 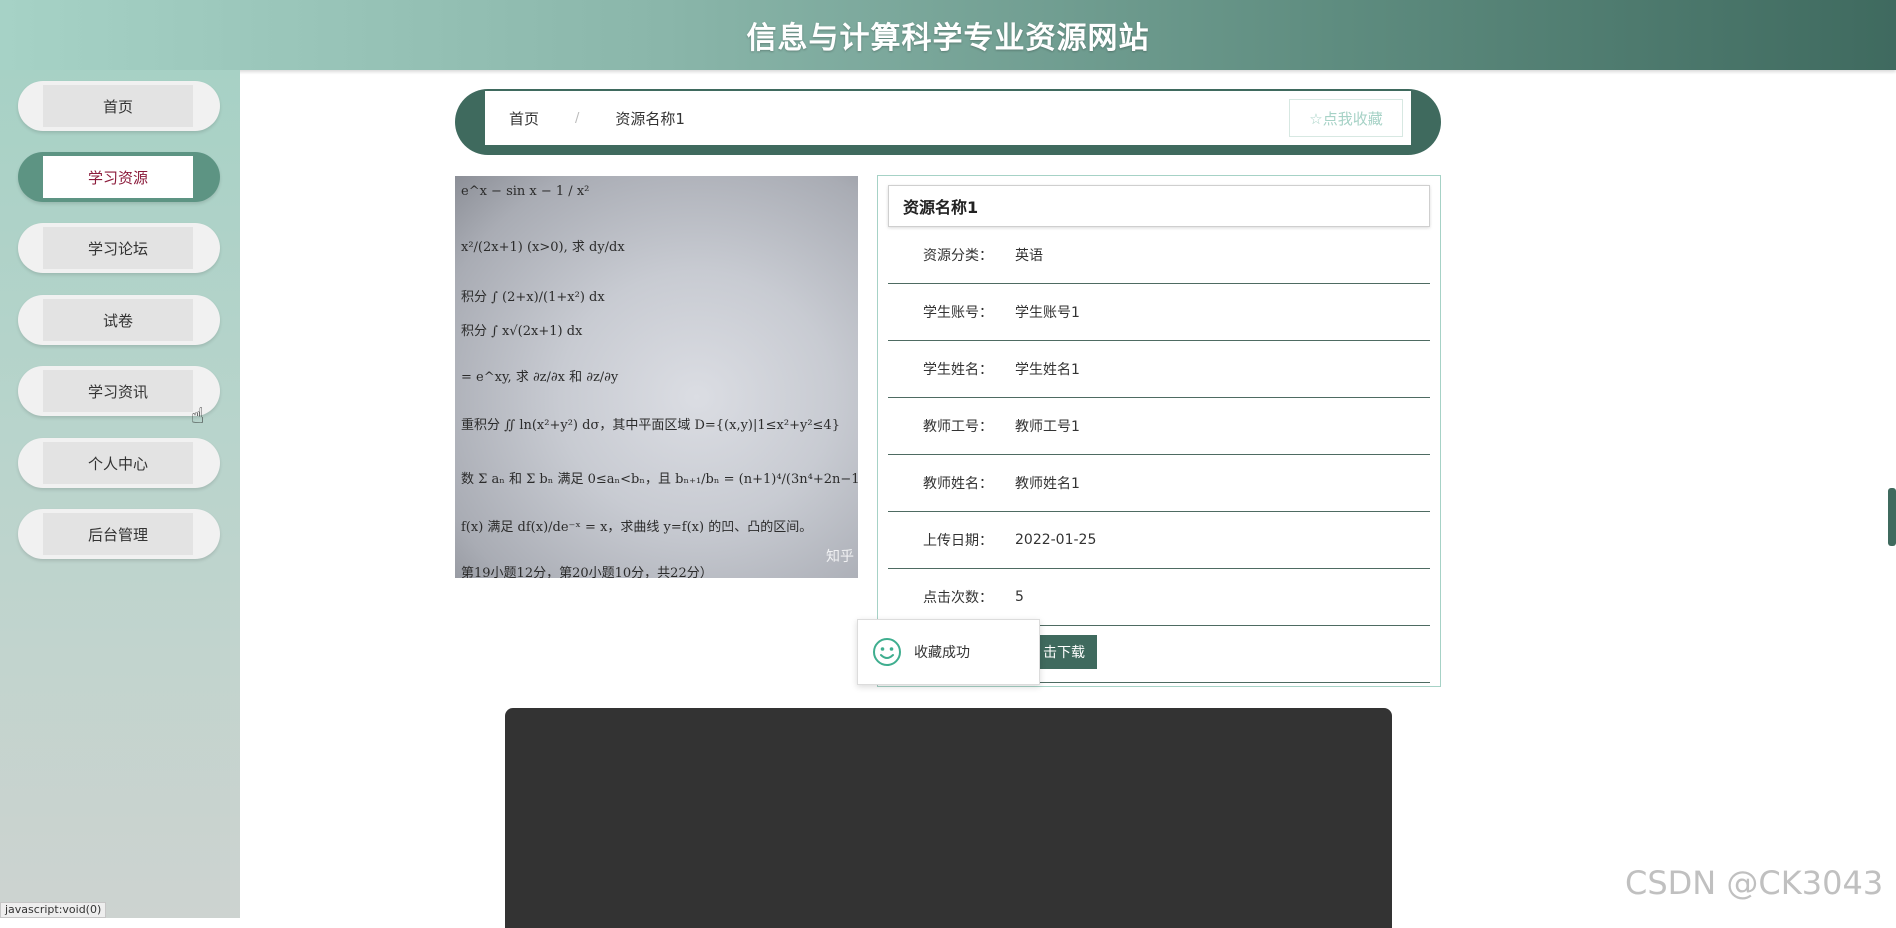 What do you see at coordinates (650, 118) in the screenshot?
I see `breadcrumb-current: 资源名称1` at bounding box center [650, 118].